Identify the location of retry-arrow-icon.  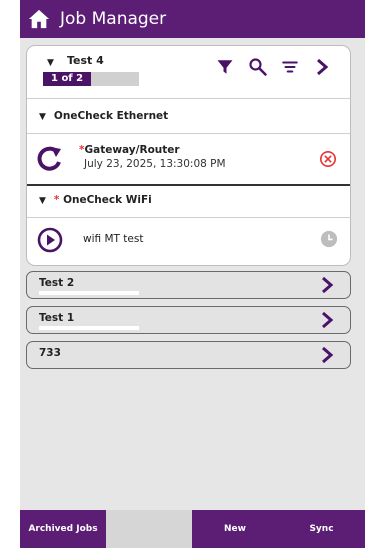
(50, 159).